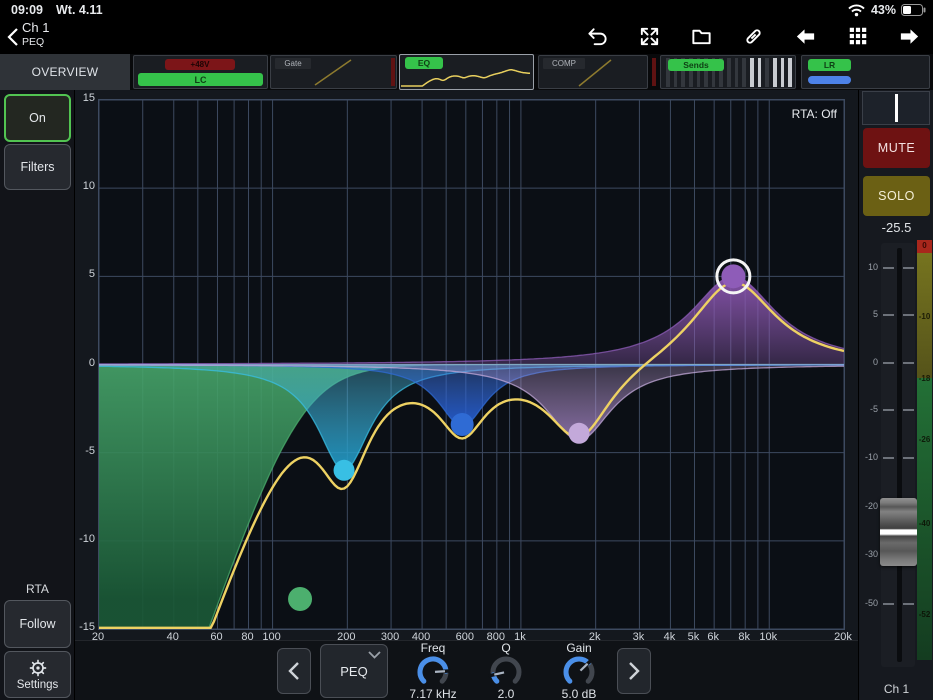  I want to click on solo-button: SOLO, so click(896, 196).